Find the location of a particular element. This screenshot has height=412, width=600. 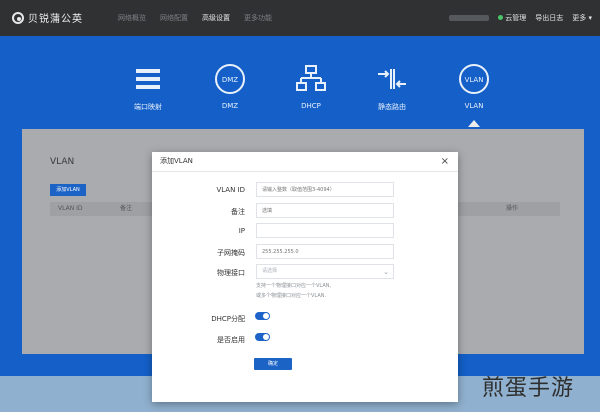

svg-text: VLAN is located at coordinates (474, 80).